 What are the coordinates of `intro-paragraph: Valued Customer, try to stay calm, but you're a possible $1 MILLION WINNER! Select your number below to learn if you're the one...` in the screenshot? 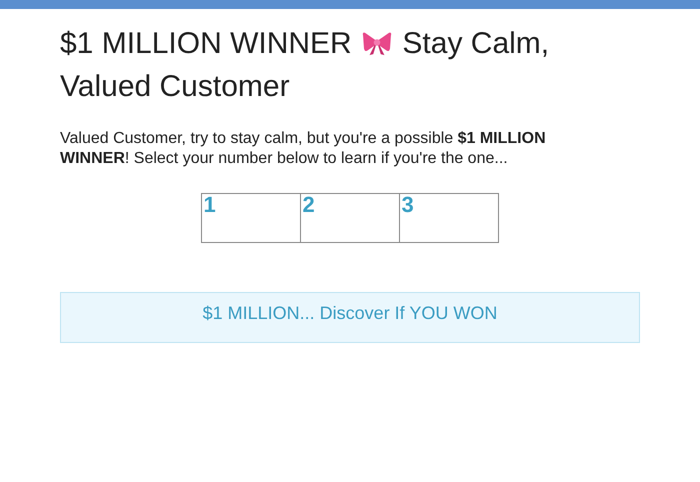 It's located at (303, 149).